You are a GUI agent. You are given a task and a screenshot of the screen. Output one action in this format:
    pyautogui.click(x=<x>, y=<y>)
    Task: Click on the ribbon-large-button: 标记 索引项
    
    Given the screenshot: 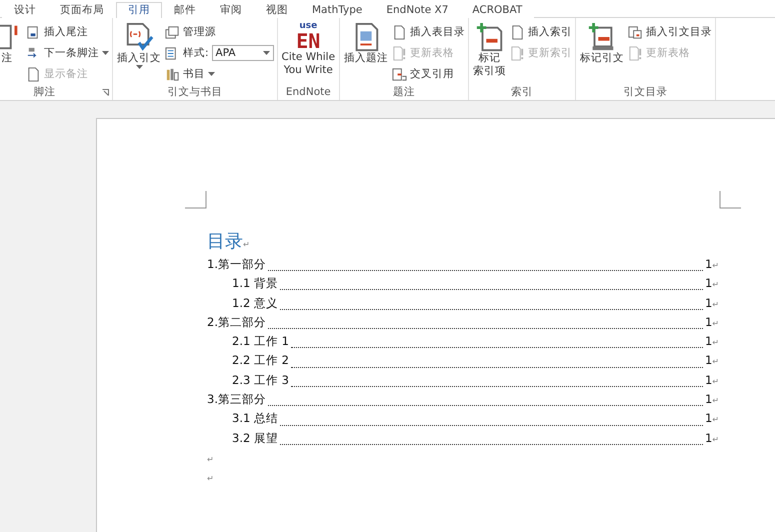 What is the action you would take?
    pyautogui.click(x=490, y=52)
    